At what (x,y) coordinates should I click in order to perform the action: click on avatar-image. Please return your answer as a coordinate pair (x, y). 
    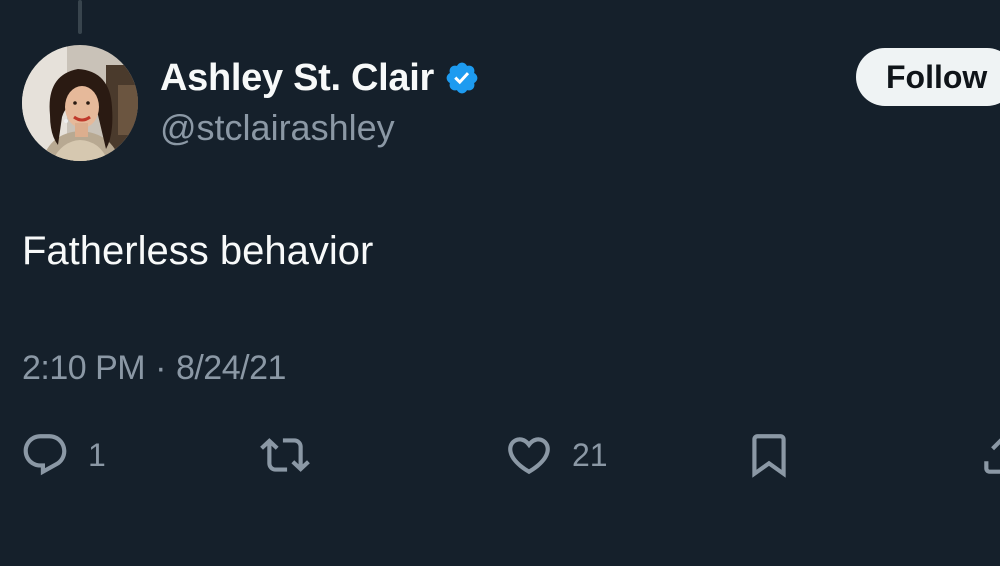
    Looking at the image, I should click on (80, 103).